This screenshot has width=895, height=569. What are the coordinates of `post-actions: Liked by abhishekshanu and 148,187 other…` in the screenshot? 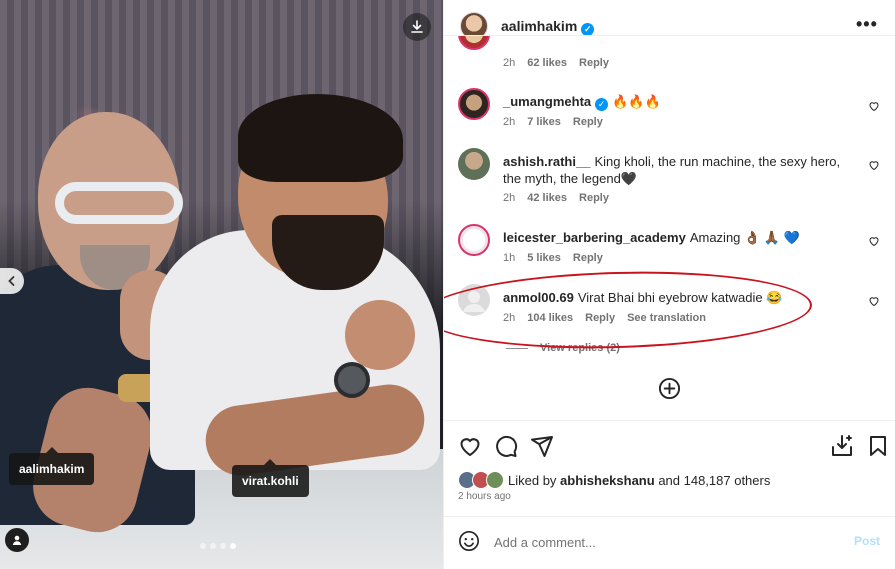 It's located at (669, 468).